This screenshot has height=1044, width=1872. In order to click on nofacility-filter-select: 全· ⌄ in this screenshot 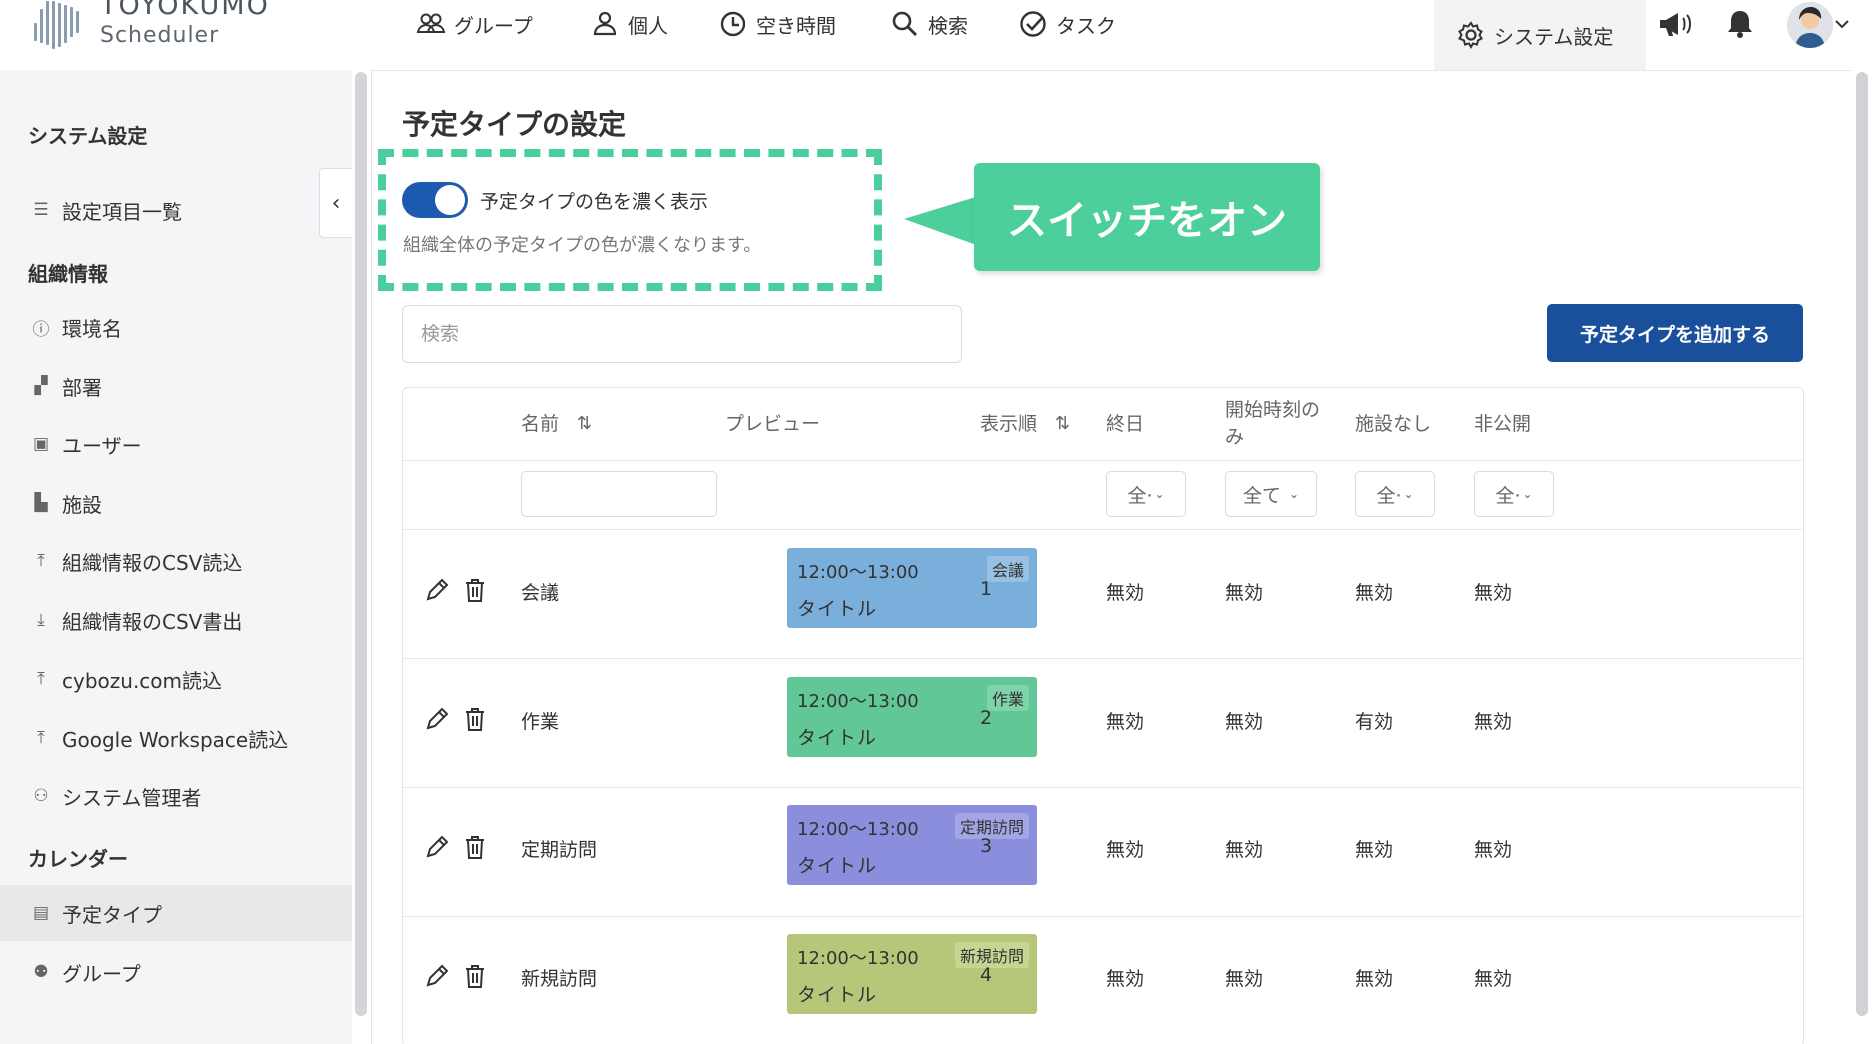, I will do `click(1395, 494)`.